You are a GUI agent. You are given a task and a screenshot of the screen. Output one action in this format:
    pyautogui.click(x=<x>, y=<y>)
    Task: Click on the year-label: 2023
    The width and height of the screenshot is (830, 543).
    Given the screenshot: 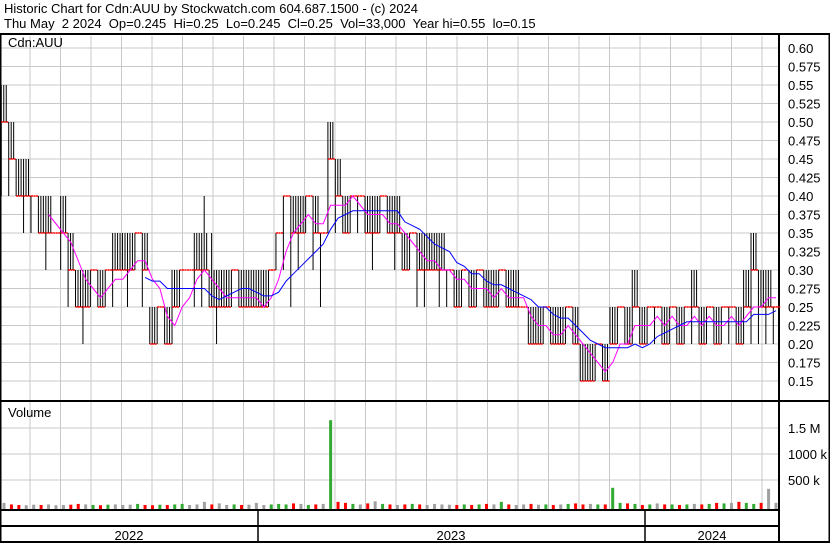 What is the action you would take?
    pyautogui.click(x=451, y=535)
    